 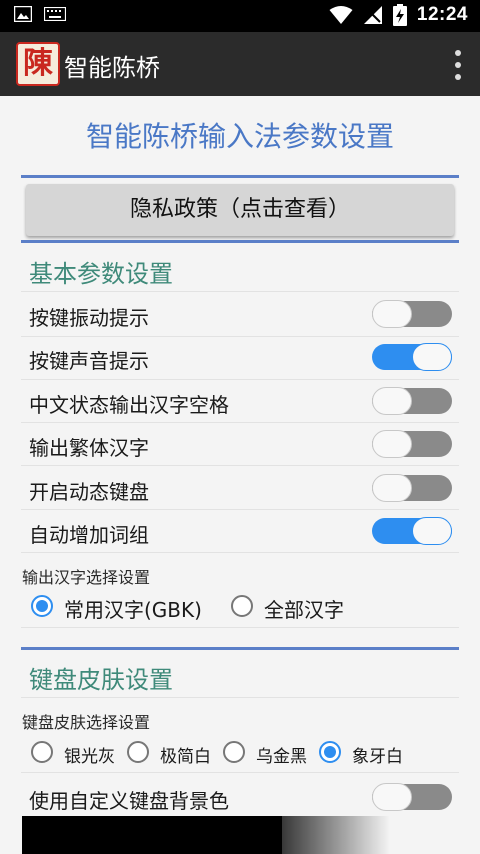 I want to click on radio-ivory-white, so click(x=330, y=752).